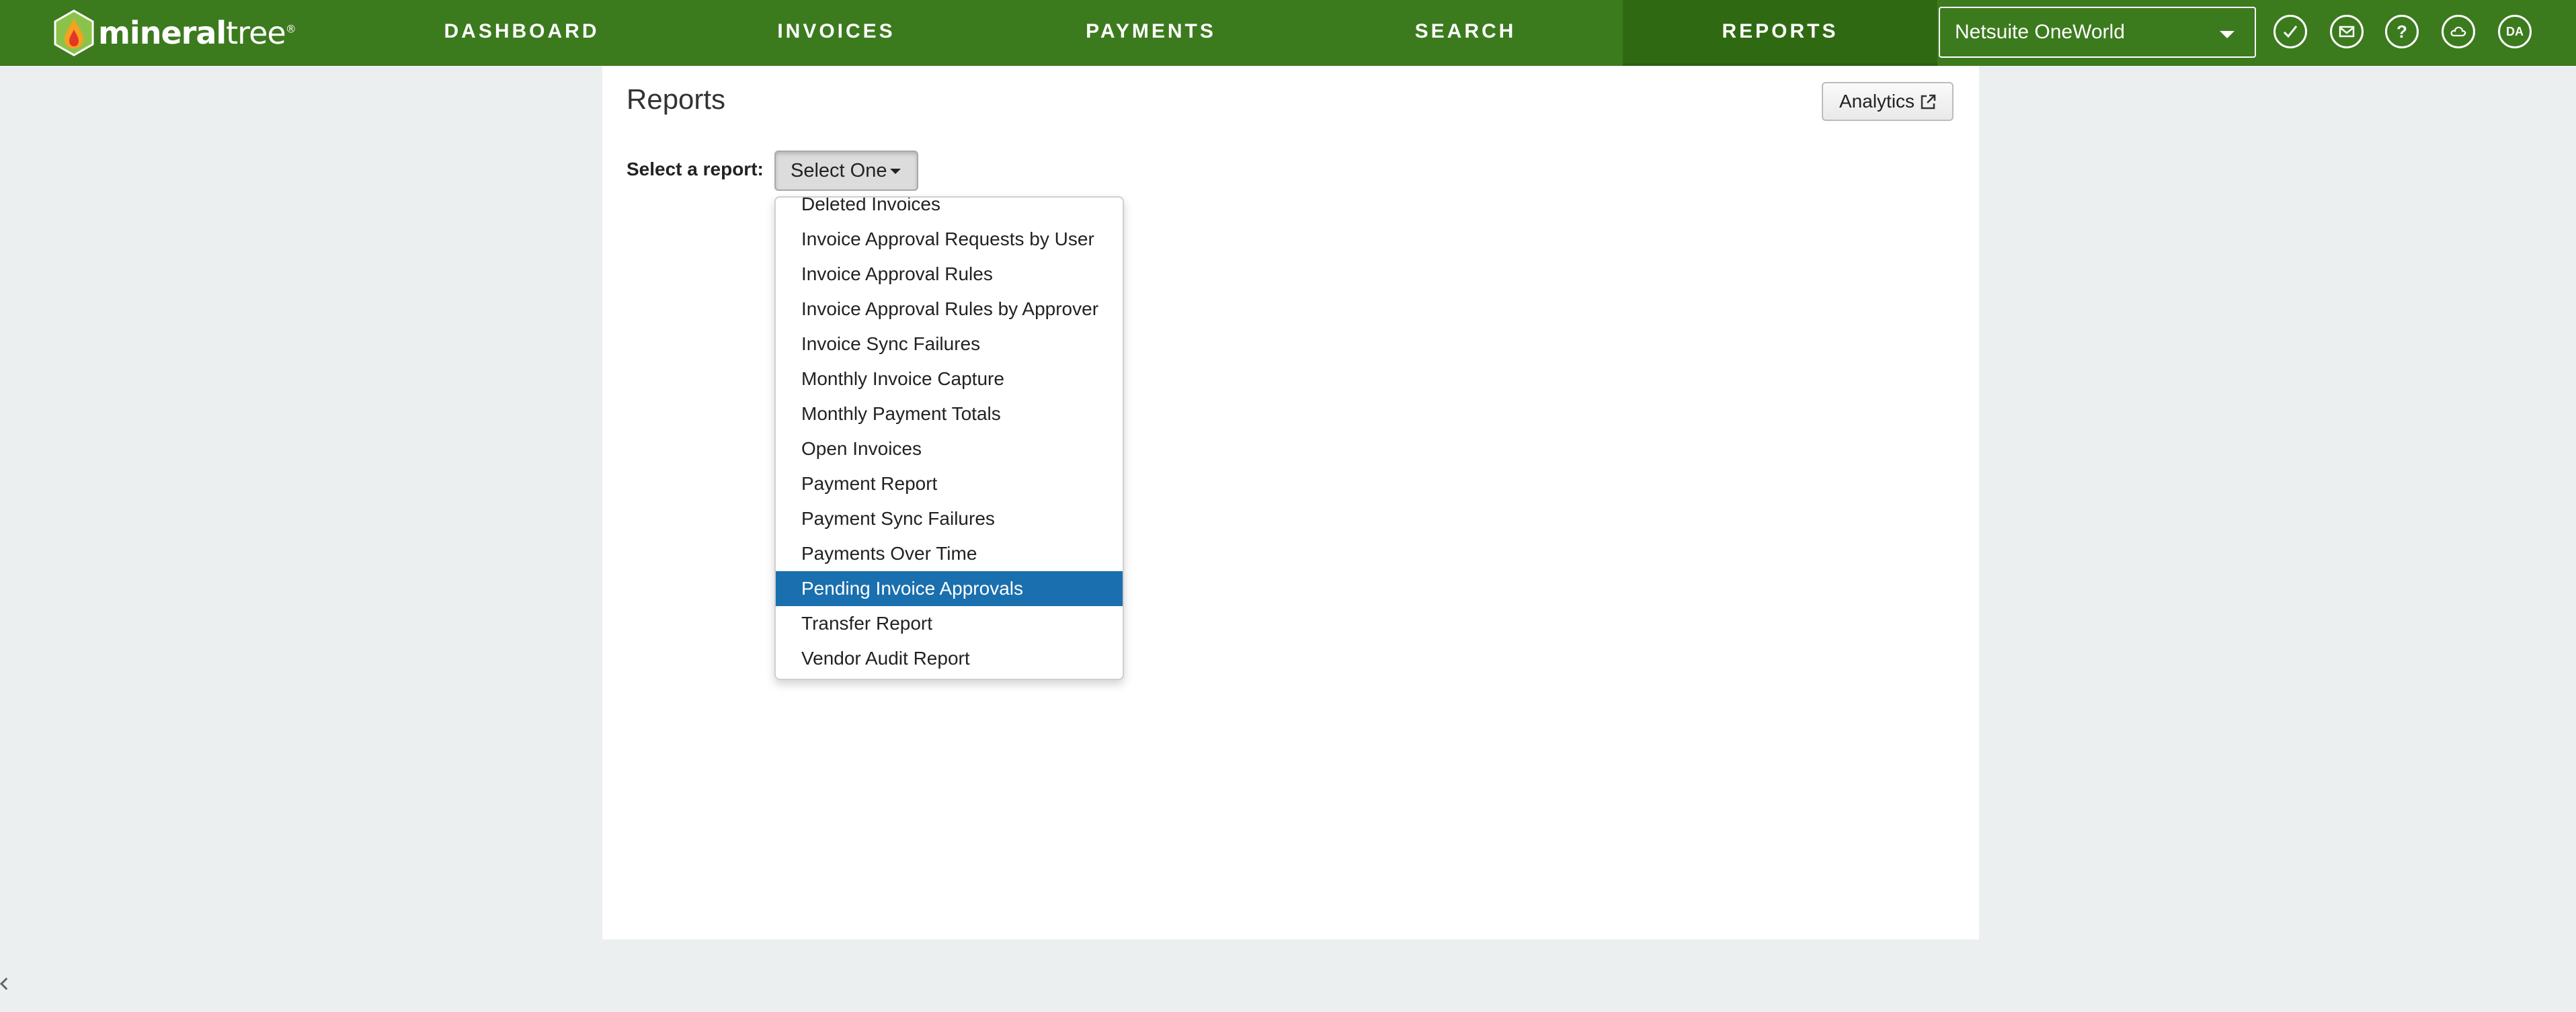 The image size is (2576, 1012). Describe the element at coordinates (1877, 101) in the screenshot. I see `analytics-button-label: Analytics` at that location.